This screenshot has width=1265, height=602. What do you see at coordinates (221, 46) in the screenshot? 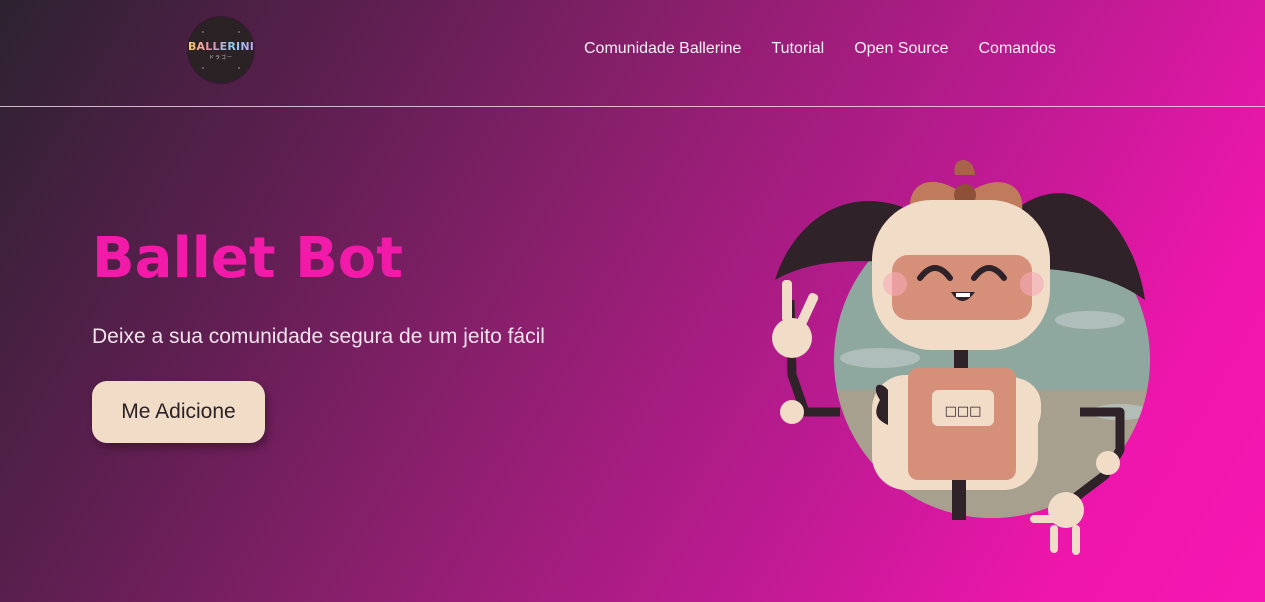
I see `logo-text: BALLERINI` at bounding box center [221, 46].